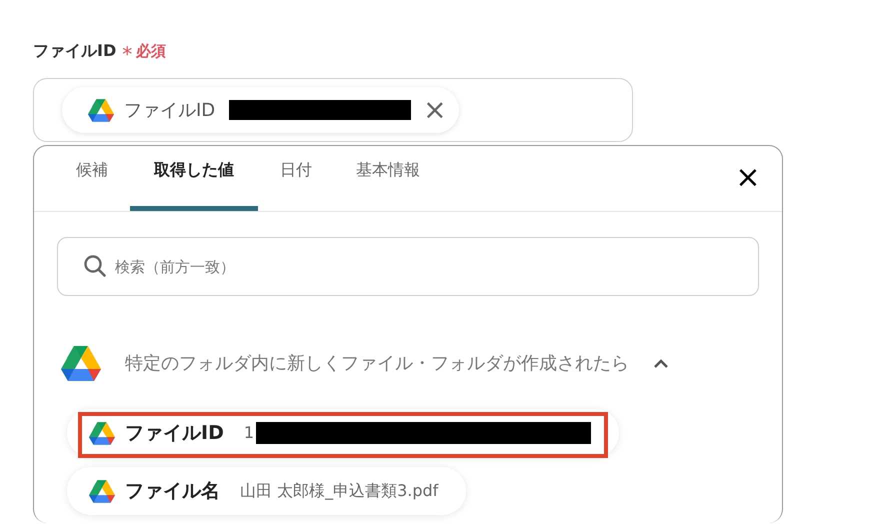 The image size is (870, 524). I want to click on field-label: ファイルID, so click(74, 51).